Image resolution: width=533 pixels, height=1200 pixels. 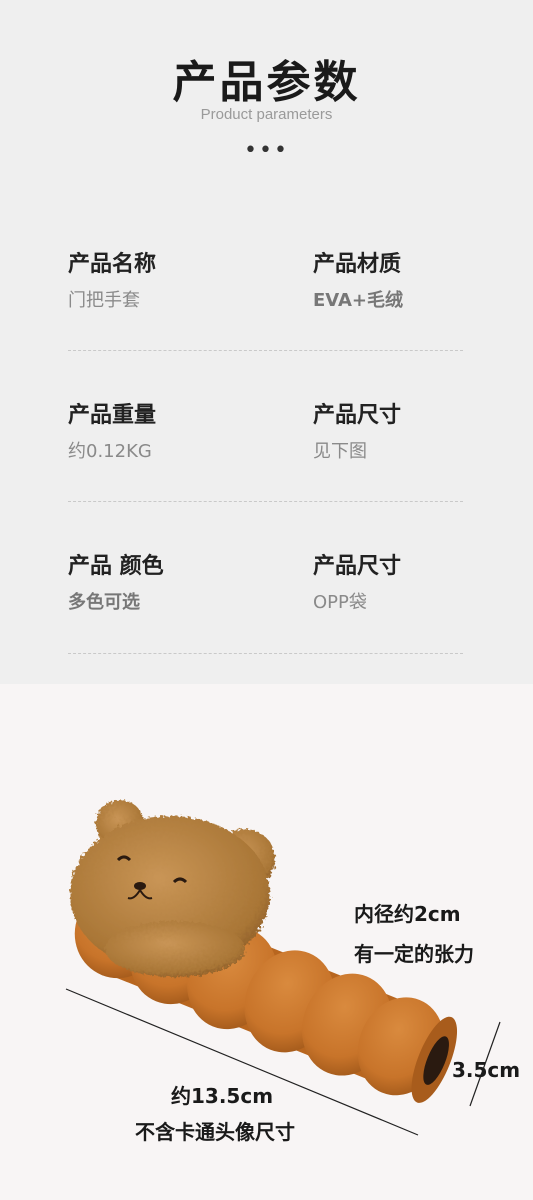 What do you see at coordinates (358, 279) in the screenshot?
I see `param-material: 产品材质 EVA+毛绒` at bounding box center [358, 279].